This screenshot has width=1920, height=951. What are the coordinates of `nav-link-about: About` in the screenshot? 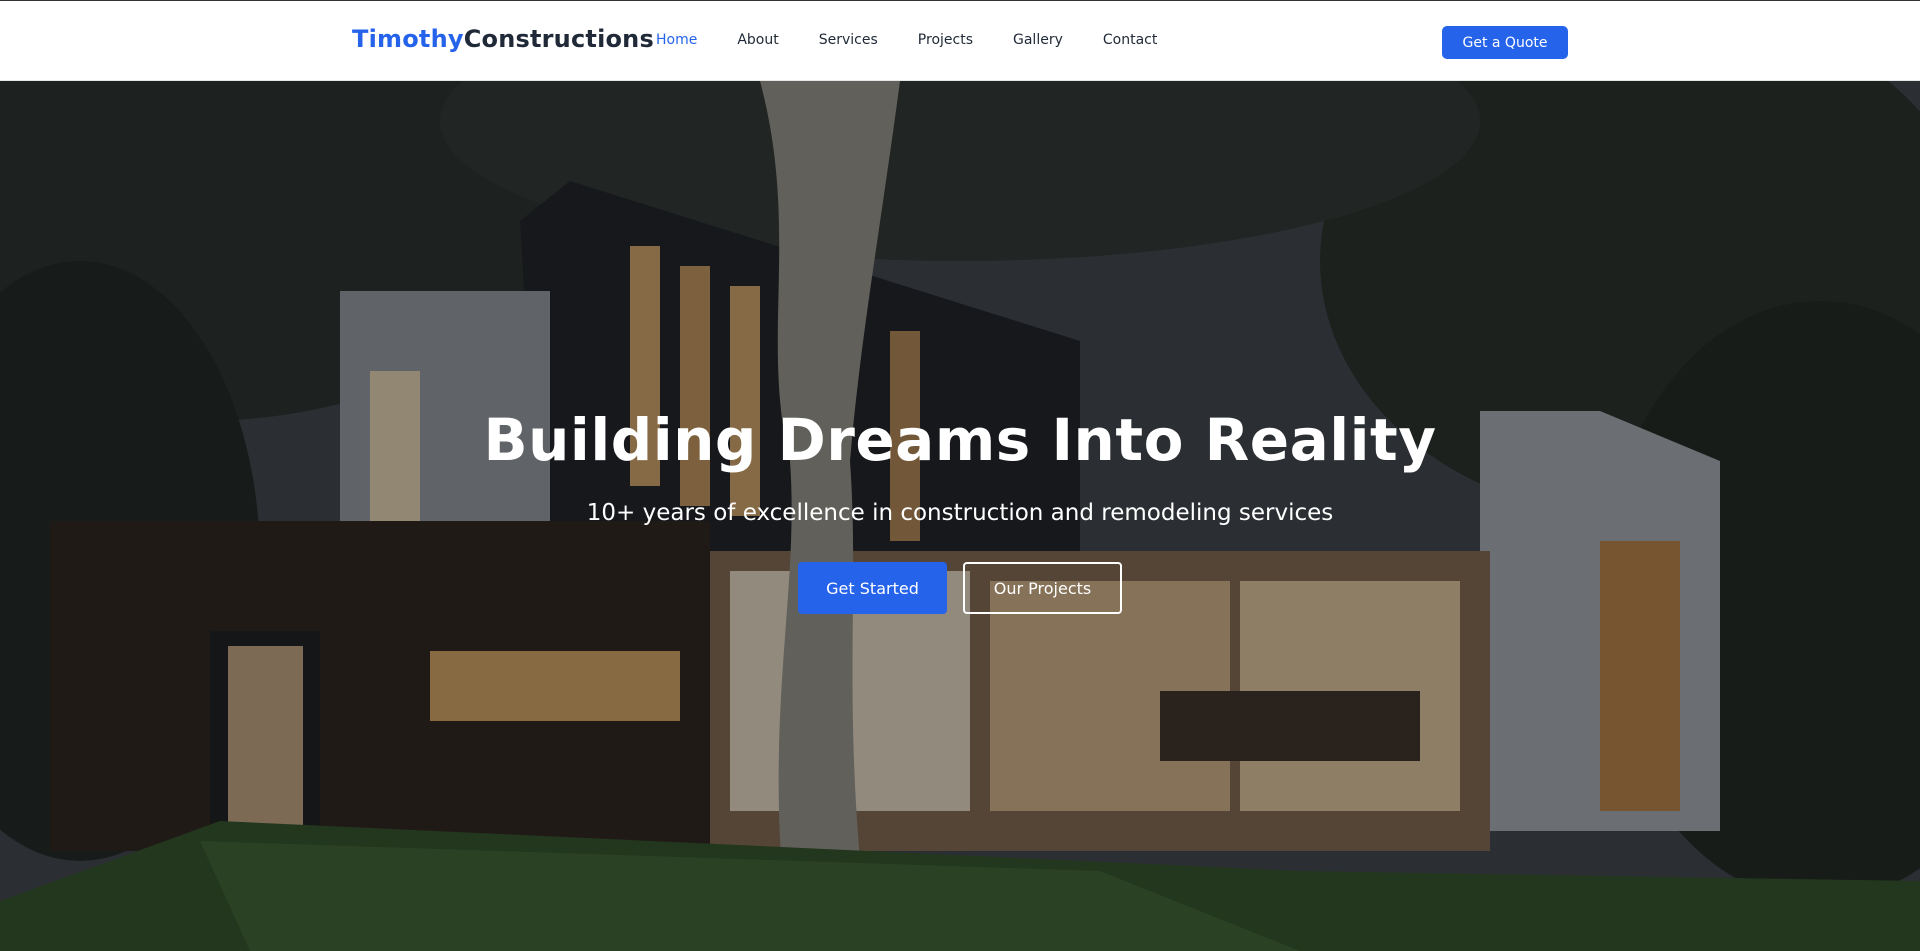 It's located at (757, 40).